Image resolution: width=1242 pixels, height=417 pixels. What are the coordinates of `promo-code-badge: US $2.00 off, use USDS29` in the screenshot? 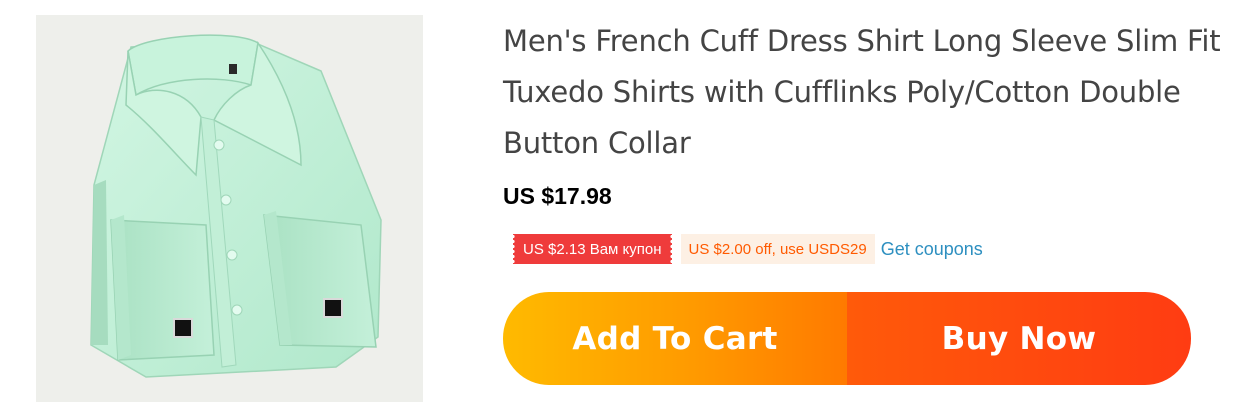 It's located at (777, 249).